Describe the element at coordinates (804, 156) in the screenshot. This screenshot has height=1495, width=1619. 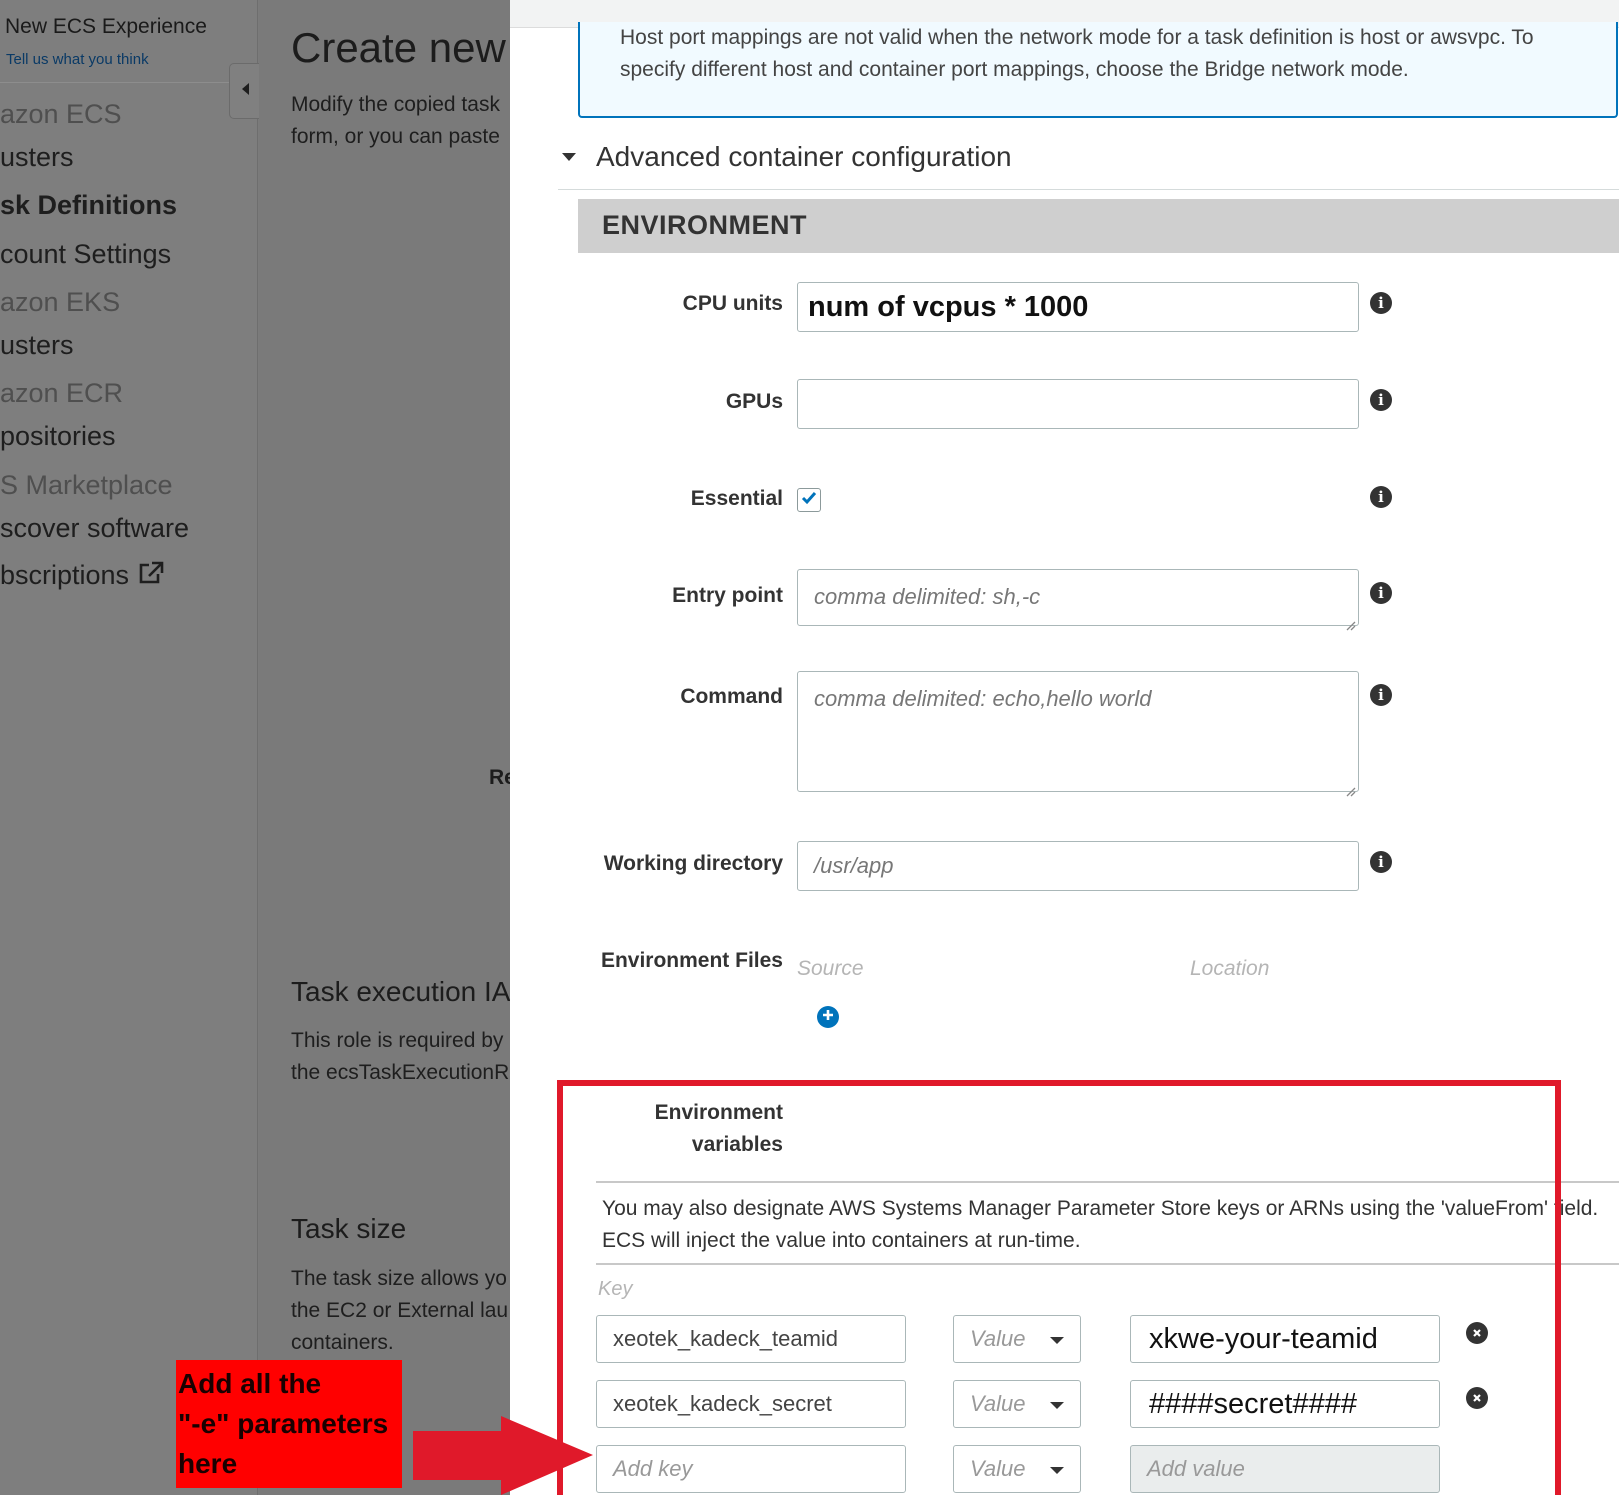
I see `advanced-config-title: Advanced container configuration` at that location.